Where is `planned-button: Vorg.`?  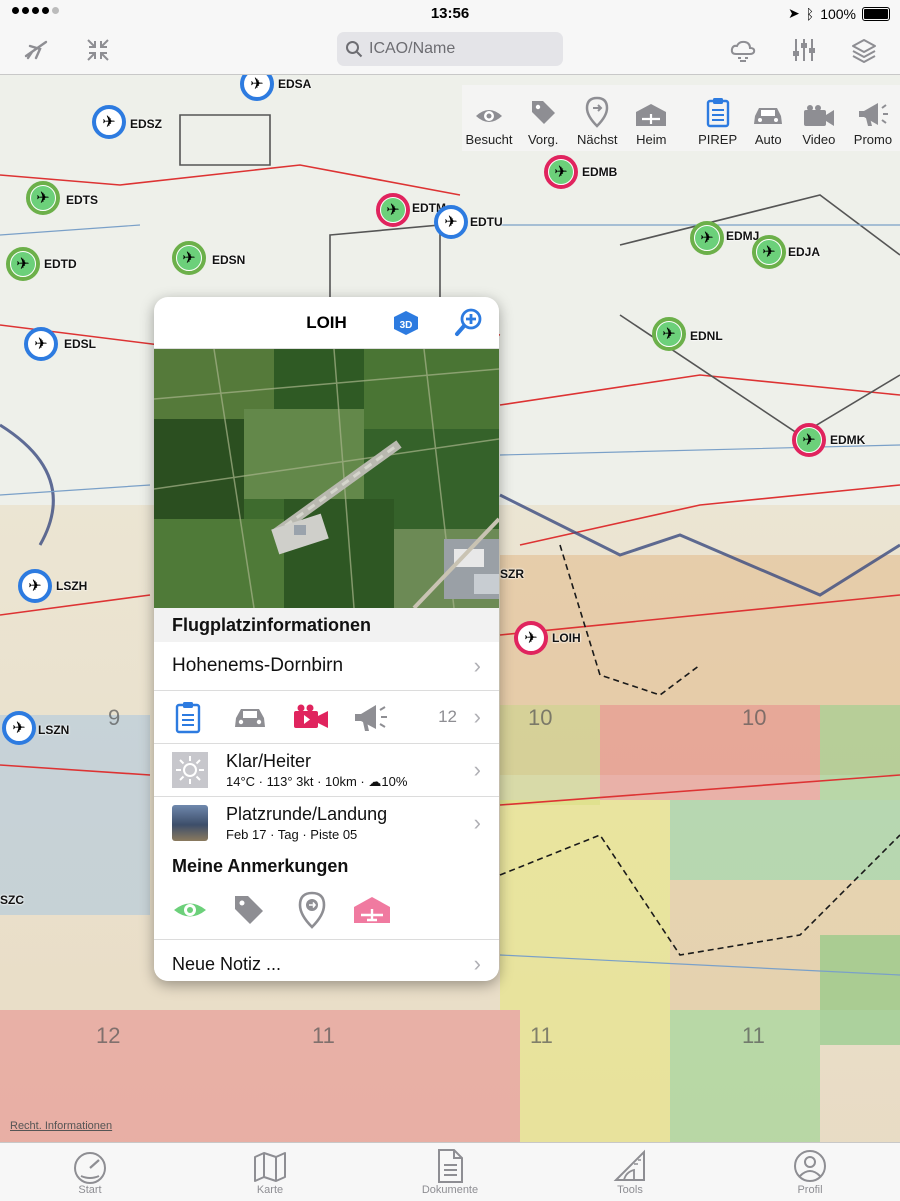
planned-button: Vorg. is located at coordinates (543, 118).